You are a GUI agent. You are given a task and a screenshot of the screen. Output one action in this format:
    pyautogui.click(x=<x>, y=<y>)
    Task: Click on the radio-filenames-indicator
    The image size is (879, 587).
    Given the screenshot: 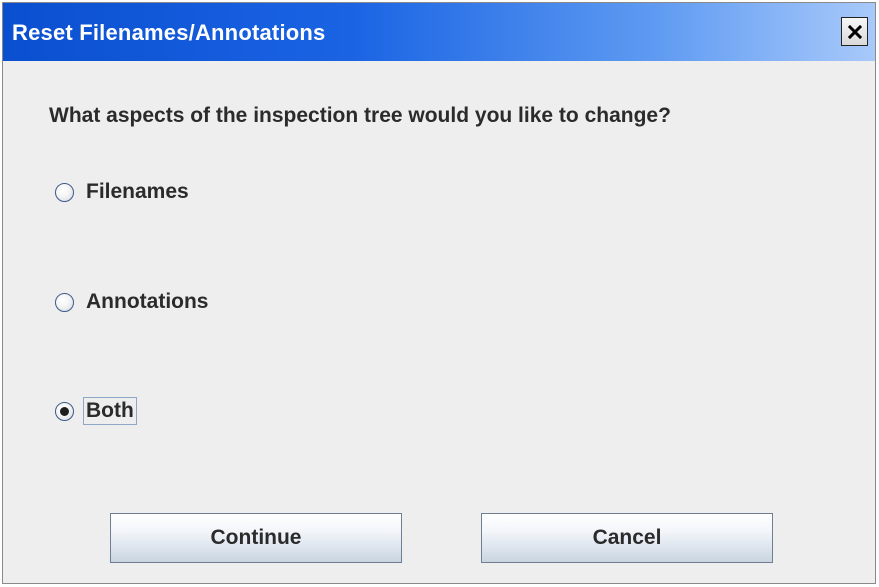 What is the action you would take?
    pyautogui.click(x=64, y=192)
    